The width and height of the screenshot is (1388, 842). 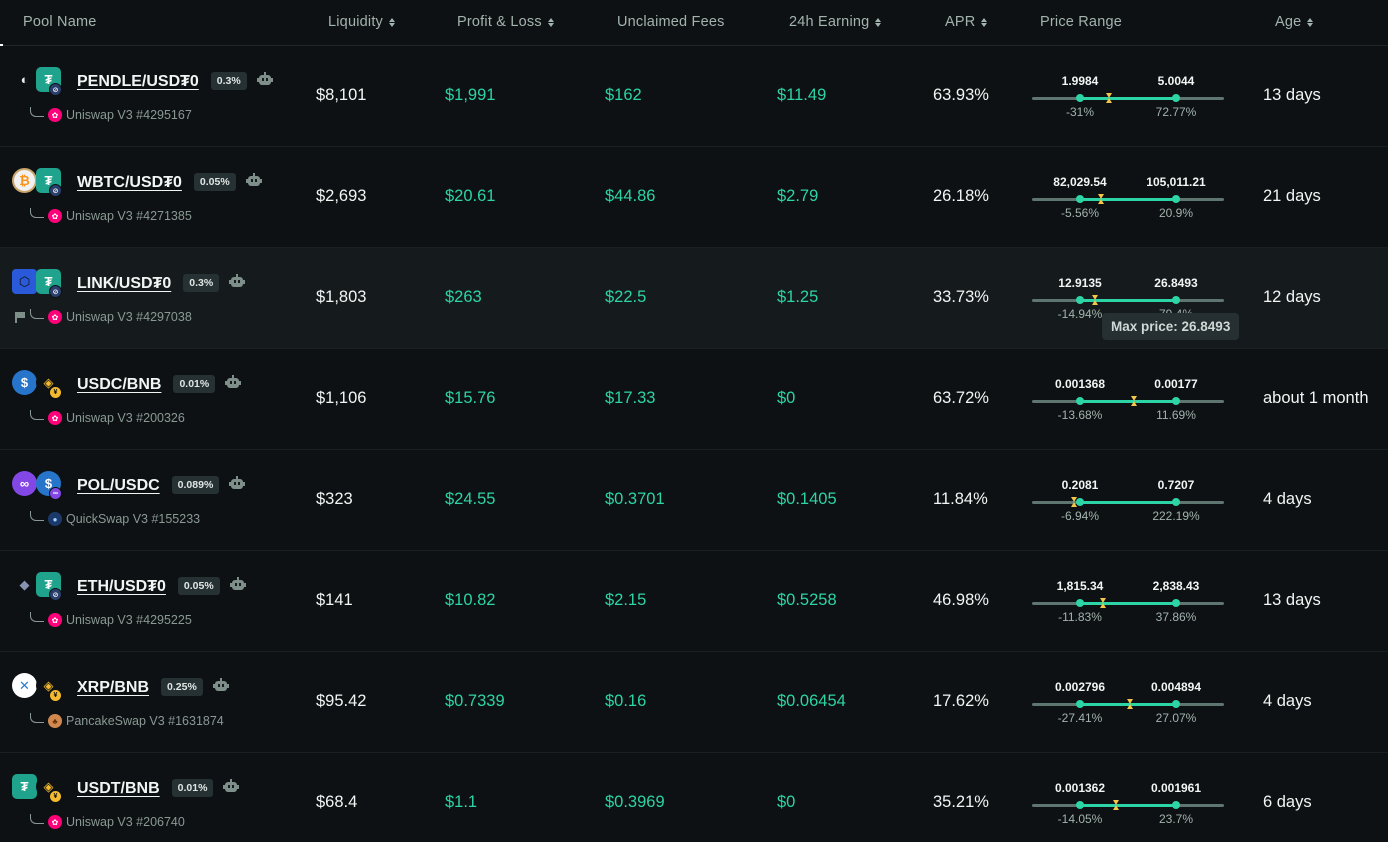 What do you see at coordinates (1176, 586) in the screenshot?
I see `max-price-label: 2,838.43` at bounding box center [1176, 586].